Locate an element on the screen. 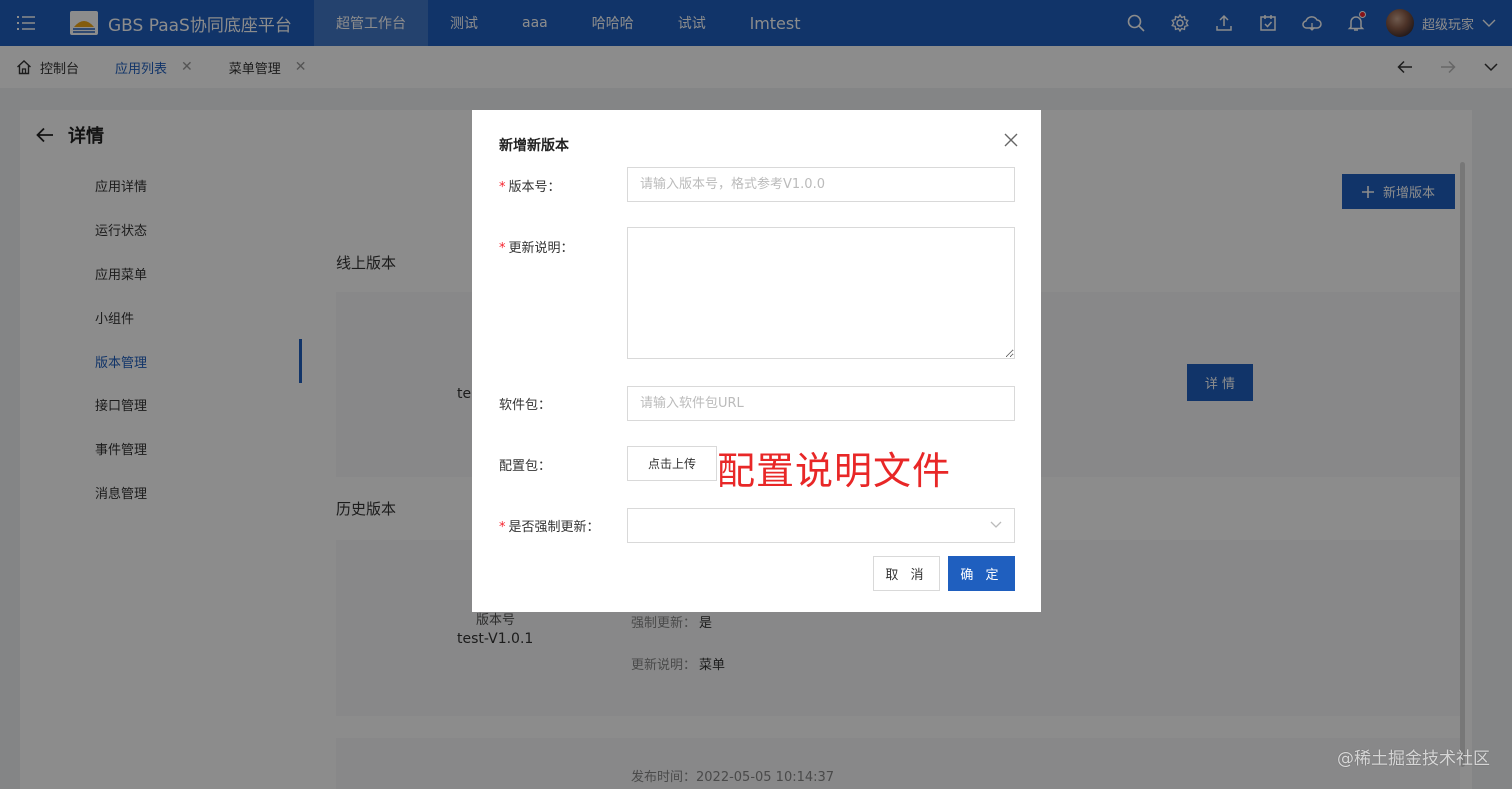 Image resolution: width=1512 pixels, height=789 pixels. package-label: 软件包： is located at coordinates (525, 405).